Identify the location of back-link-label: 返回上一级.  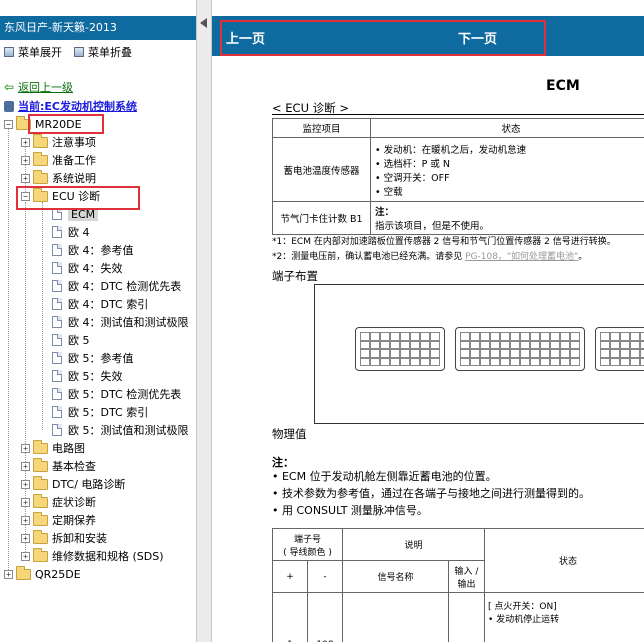
(46, 87).